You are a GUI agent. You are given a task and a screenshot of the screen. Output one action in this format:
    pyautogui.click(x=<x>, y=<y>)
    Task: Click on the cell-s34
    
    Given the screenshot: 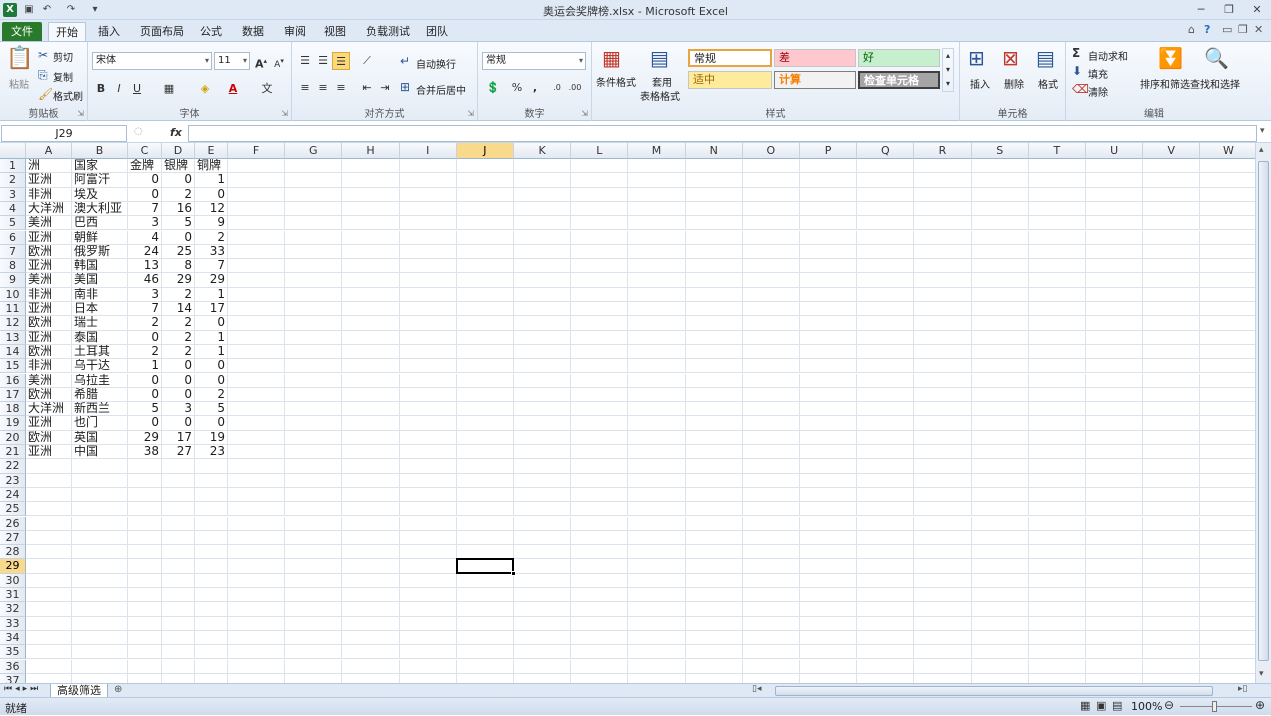 What is the action you would take?
    pyautogui.click(x=1000, y=638)
    